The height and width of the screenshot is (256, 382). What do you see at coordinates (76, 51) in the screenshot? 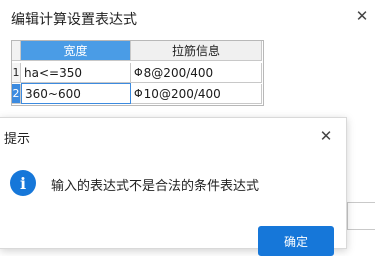
I see `column-header-width: 宽度` at bounding box center [76, 51].